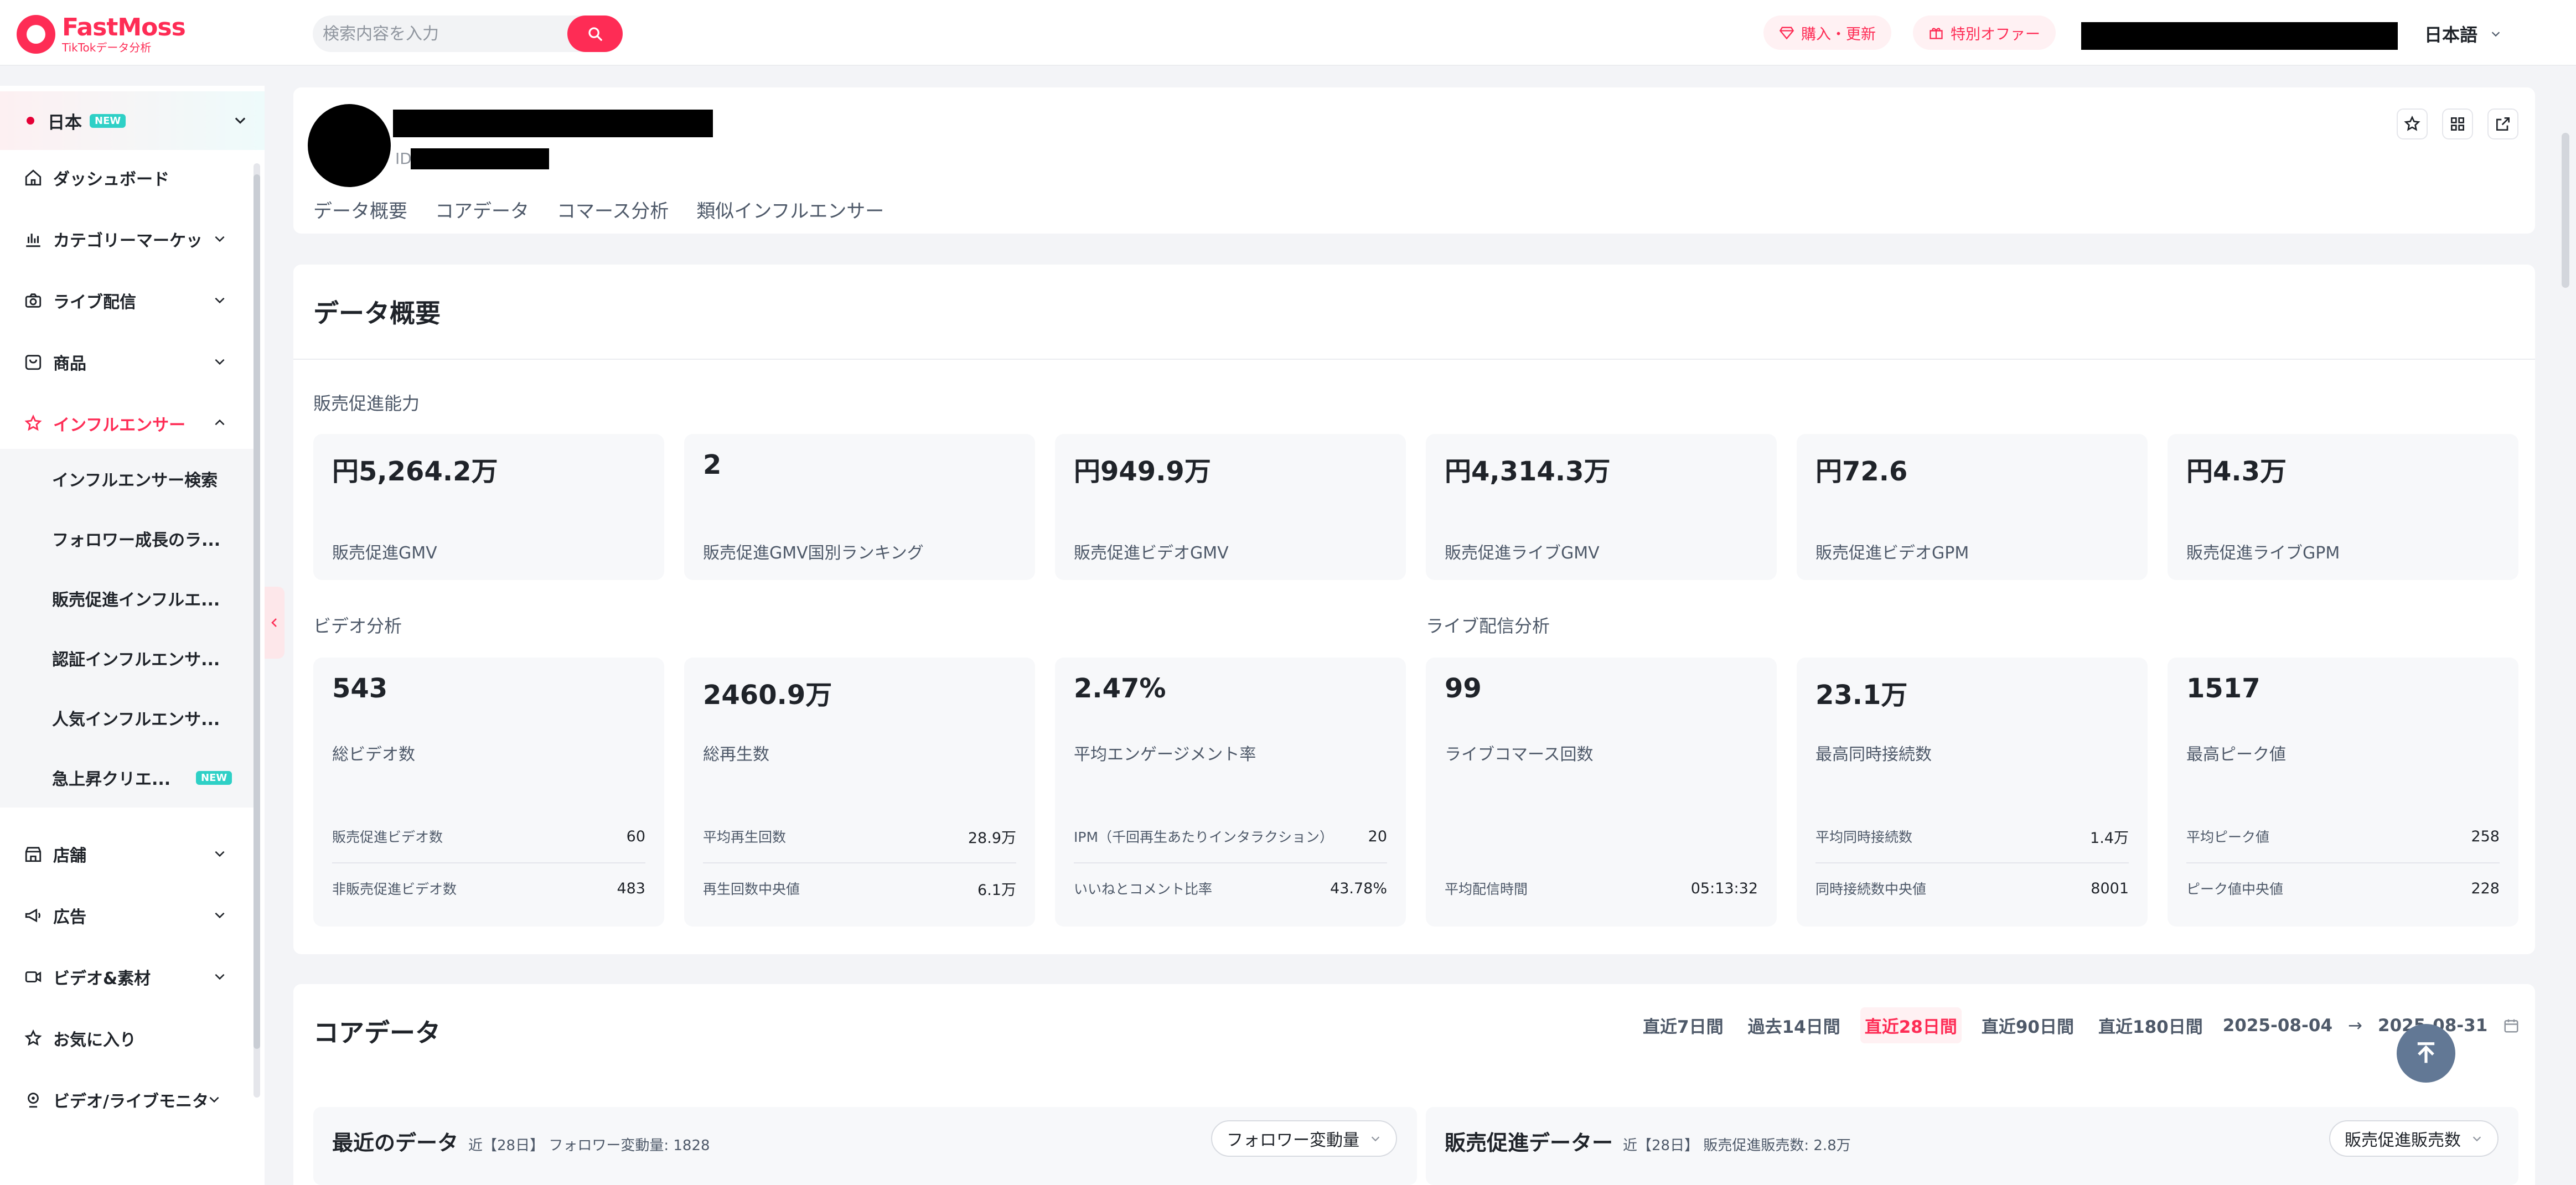  I want to click on metric-sub-row: ピーク値中央値 228, so click(2343, 888).